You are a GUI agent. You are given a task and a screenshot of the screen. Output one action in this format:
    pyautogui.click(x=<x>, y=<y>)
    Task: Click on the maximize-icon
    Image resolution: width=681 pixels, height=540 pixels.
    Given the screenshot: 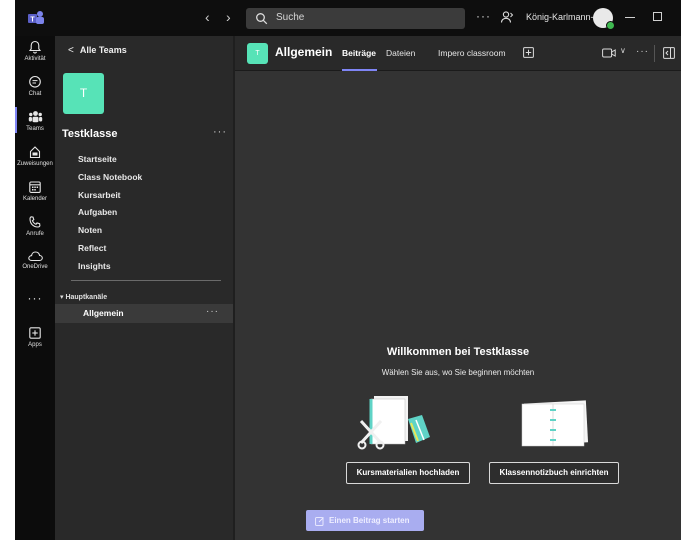 What is the action you would take?
    pyautogui.click(x=657, y=16)
    